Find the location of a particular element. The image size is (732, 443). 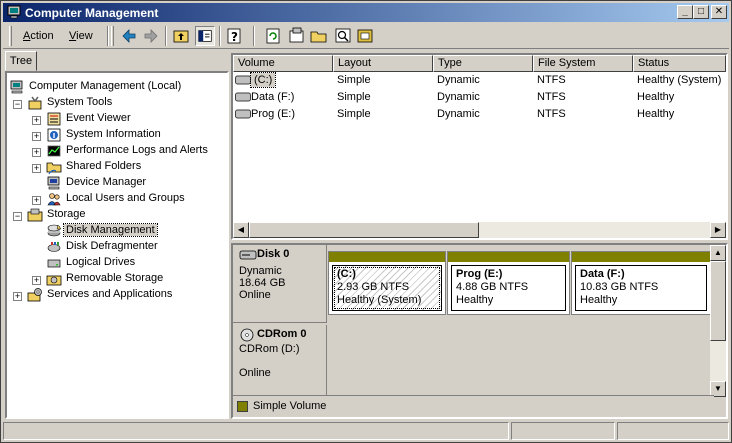

tree-item-label: Computer Management (Local) is located at coordinates (105, 86).